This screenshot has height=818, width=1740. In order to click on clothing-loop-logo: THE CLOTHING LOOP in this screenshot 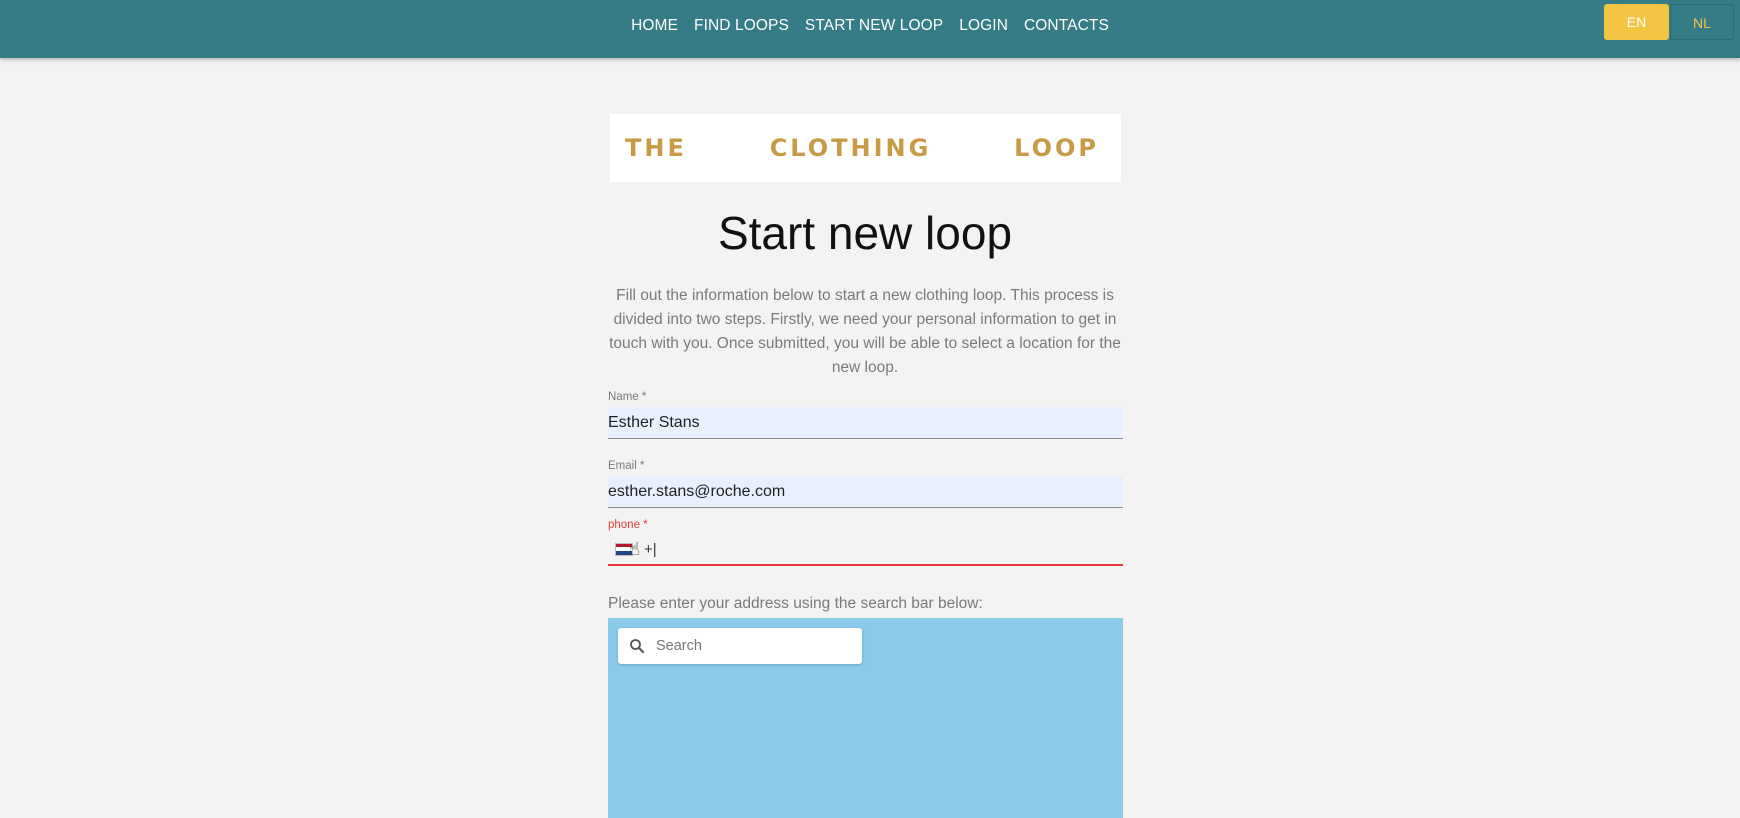, I will do `click(865, 148)`.